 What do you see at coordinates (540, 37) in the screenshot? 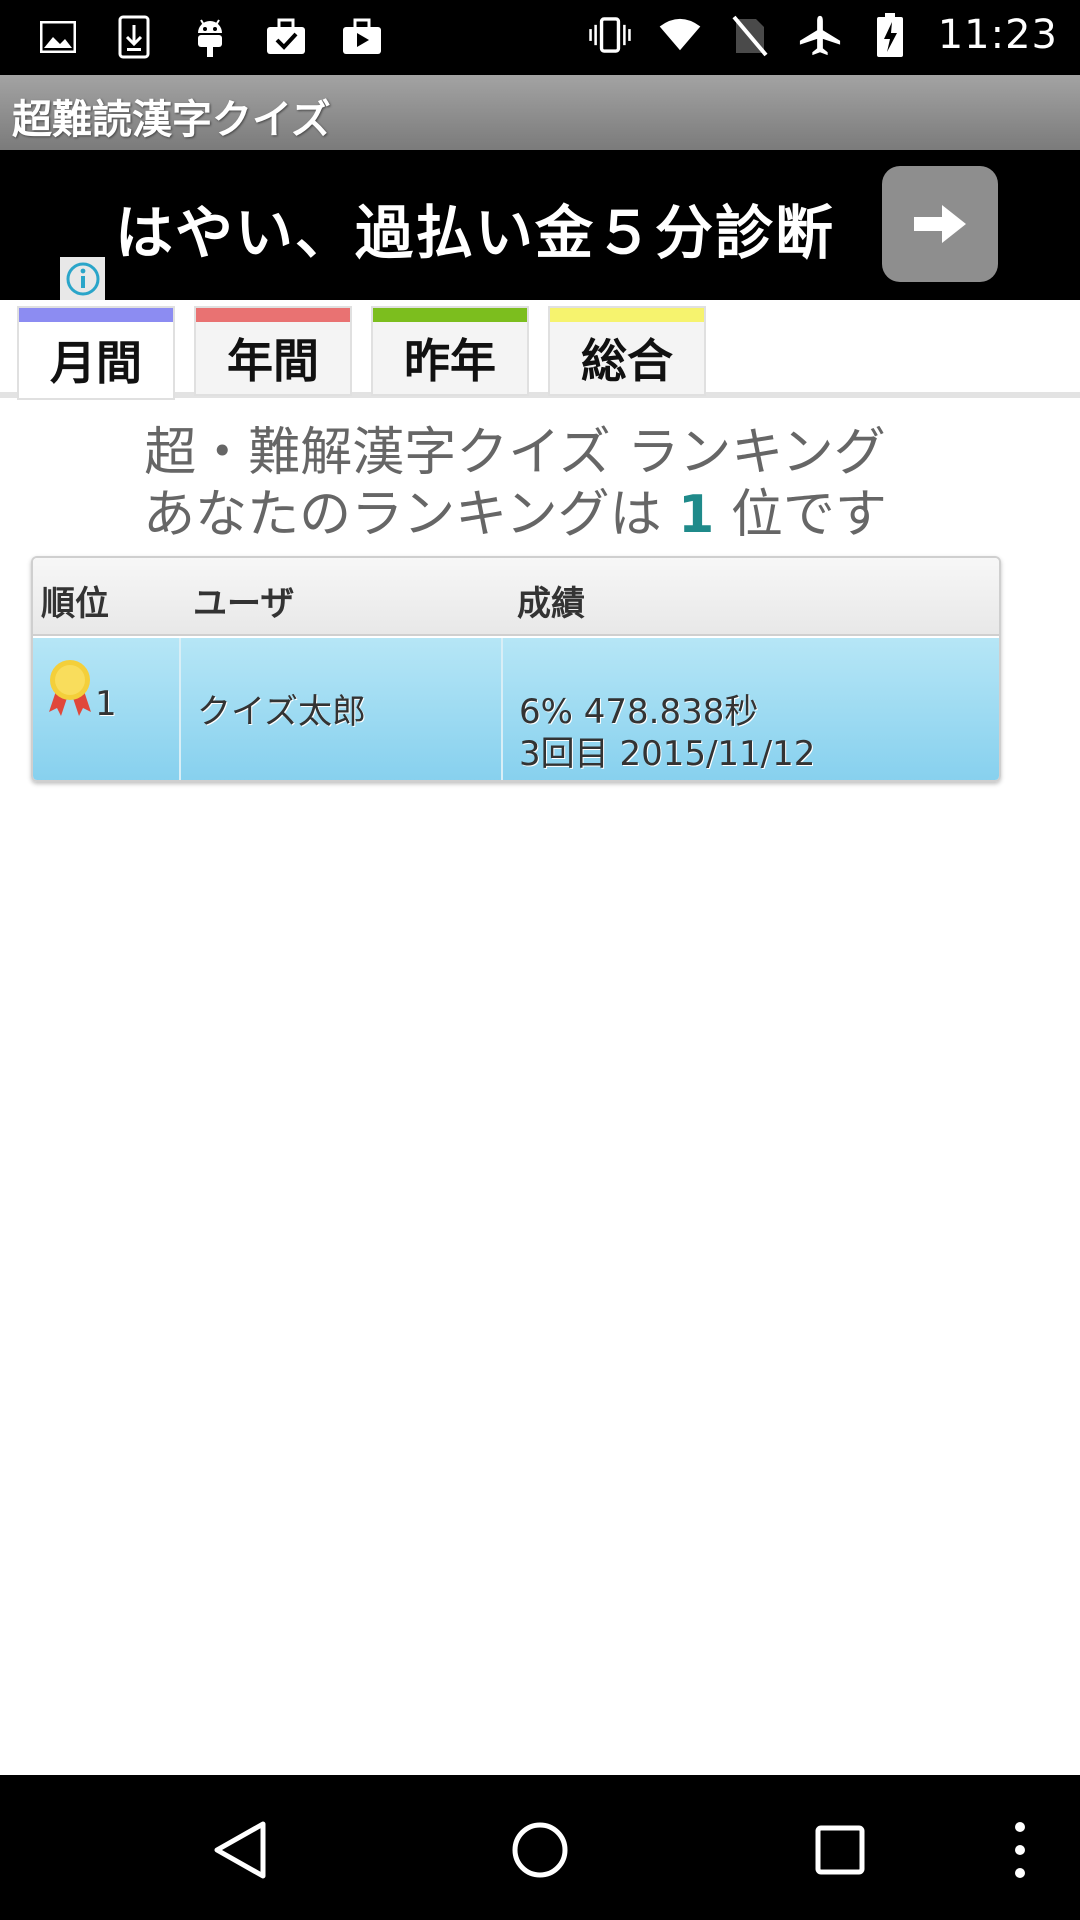
I see `status-bar: 11:23` at bounding box center [540, 37].